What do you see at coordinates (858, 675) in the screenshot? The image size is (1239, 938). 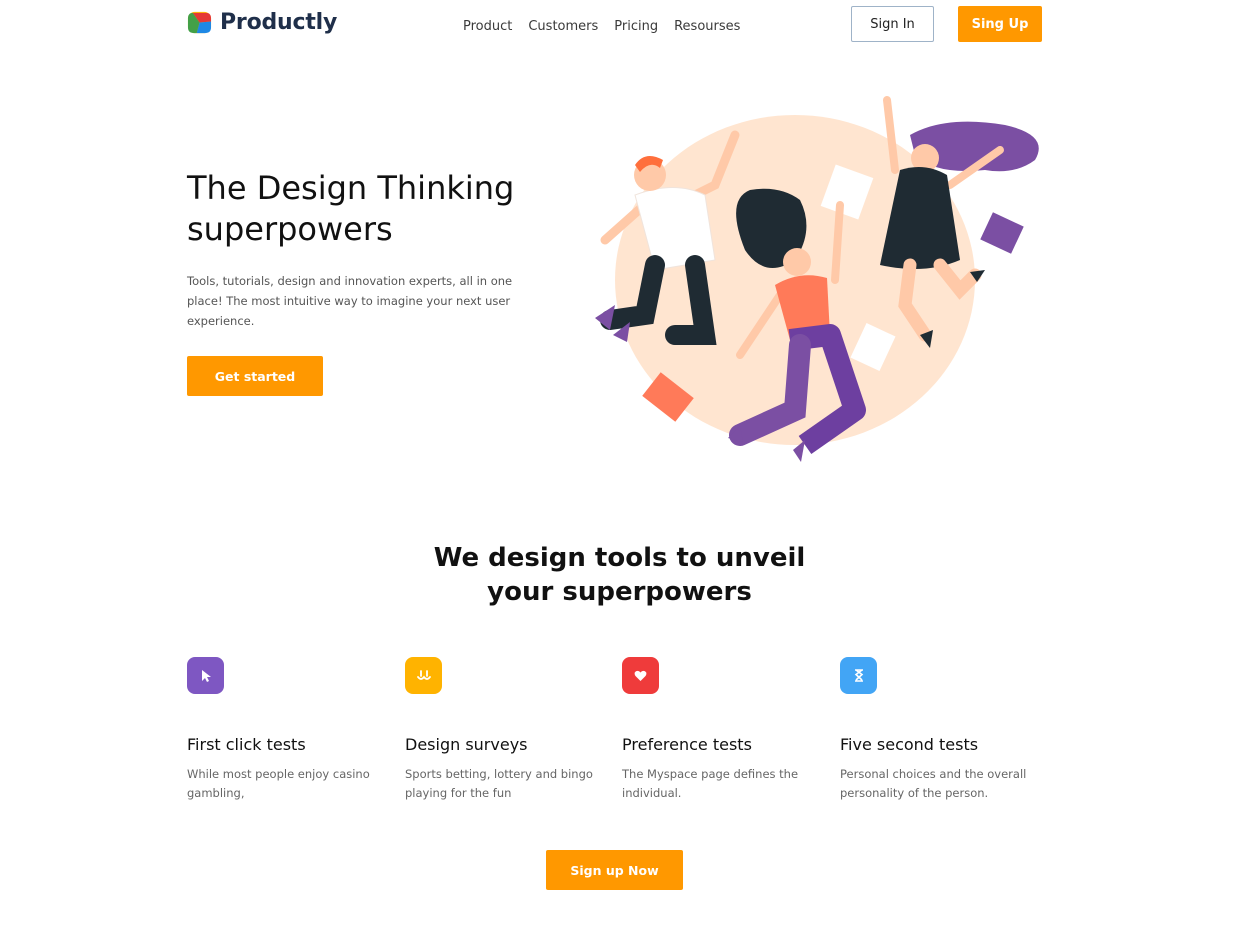 I see `hourglass-icon` at bounding box center [858, 675].